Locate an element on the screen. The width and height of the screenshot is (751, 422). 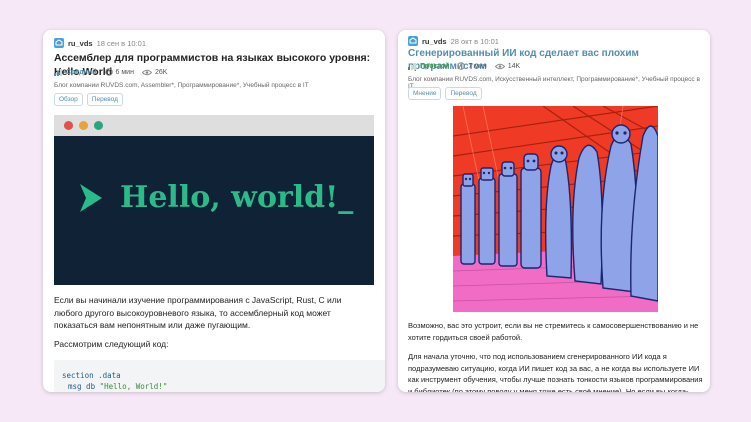
window-dot-red is located at coordinates (68, 125).